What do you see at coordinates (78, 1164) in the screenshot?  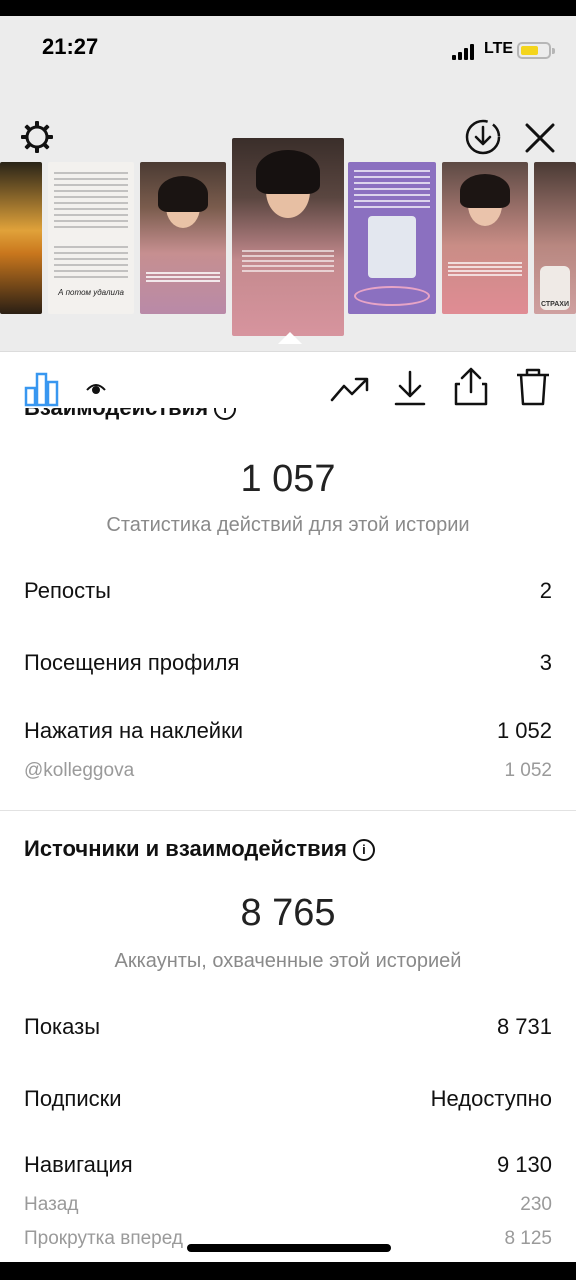 I see `navigation-label: Навигация` at bounding box center [78, 1164].